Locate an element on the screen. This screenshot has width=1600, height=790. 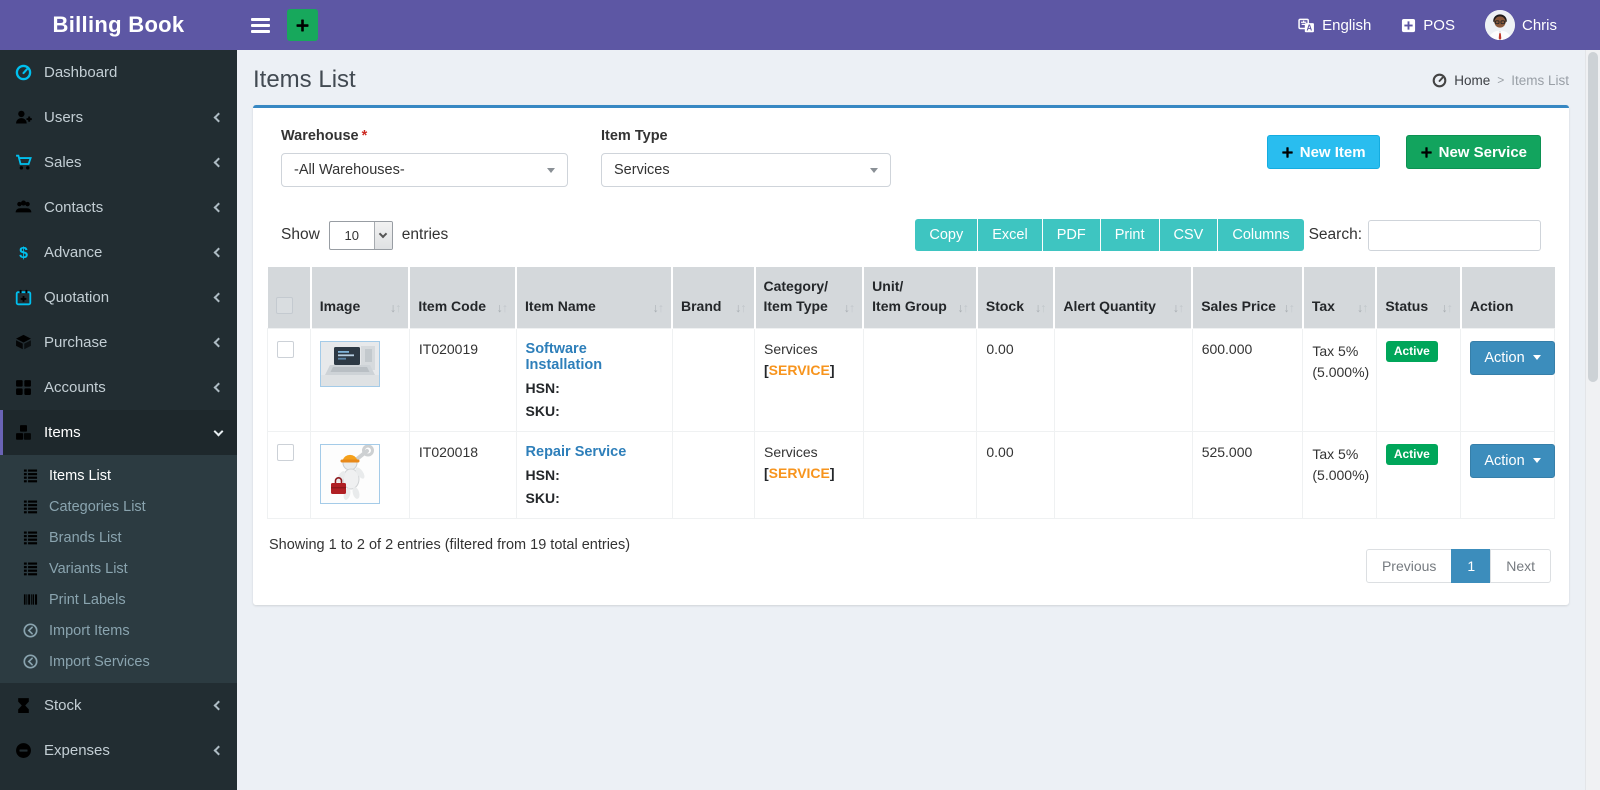
show-label: Show is located at coordinates (300, 234).